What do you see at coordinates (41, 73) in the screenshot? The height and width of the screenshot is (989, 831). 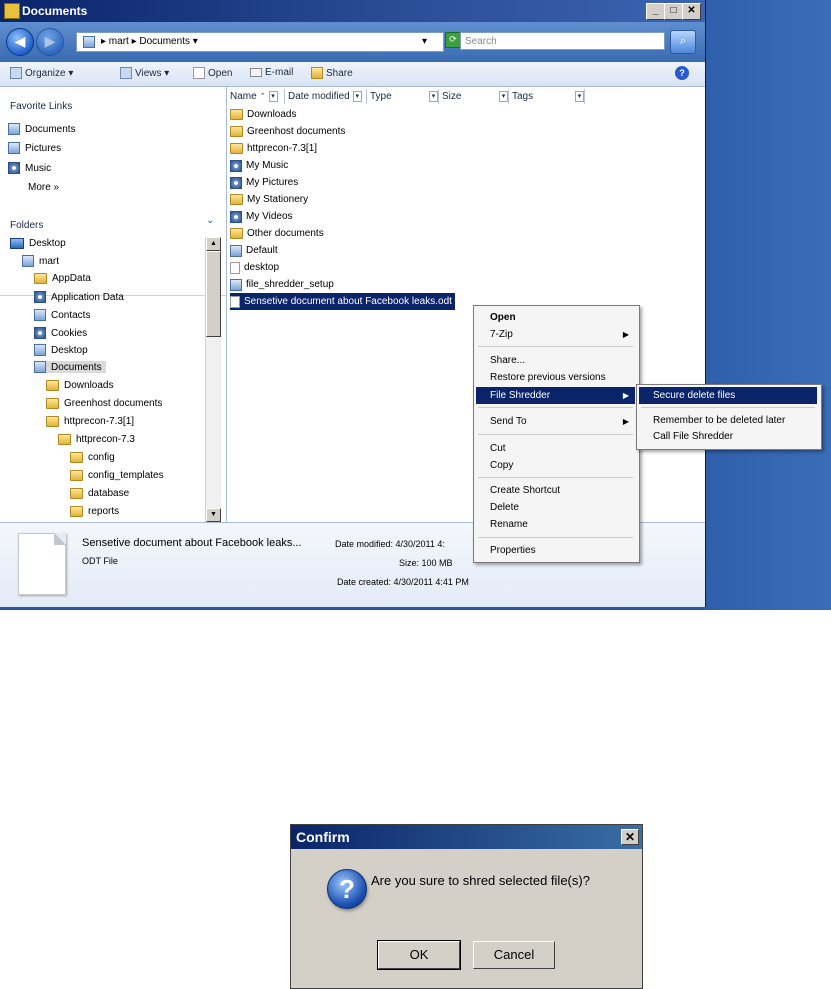 I see `organize-button: Organize ▾` at bounding box center [41, 73].